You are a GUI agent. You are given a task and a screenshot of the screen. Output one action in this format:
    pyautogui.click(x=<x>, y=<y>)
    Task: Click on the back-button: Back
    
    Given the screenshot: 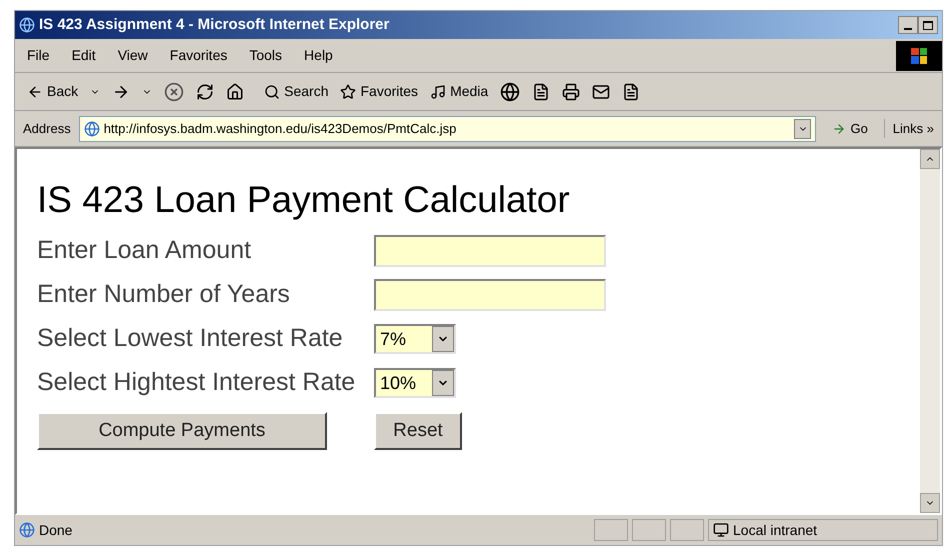 What is the action you would take?
    pyautogui.click(x=52, y=91)
    